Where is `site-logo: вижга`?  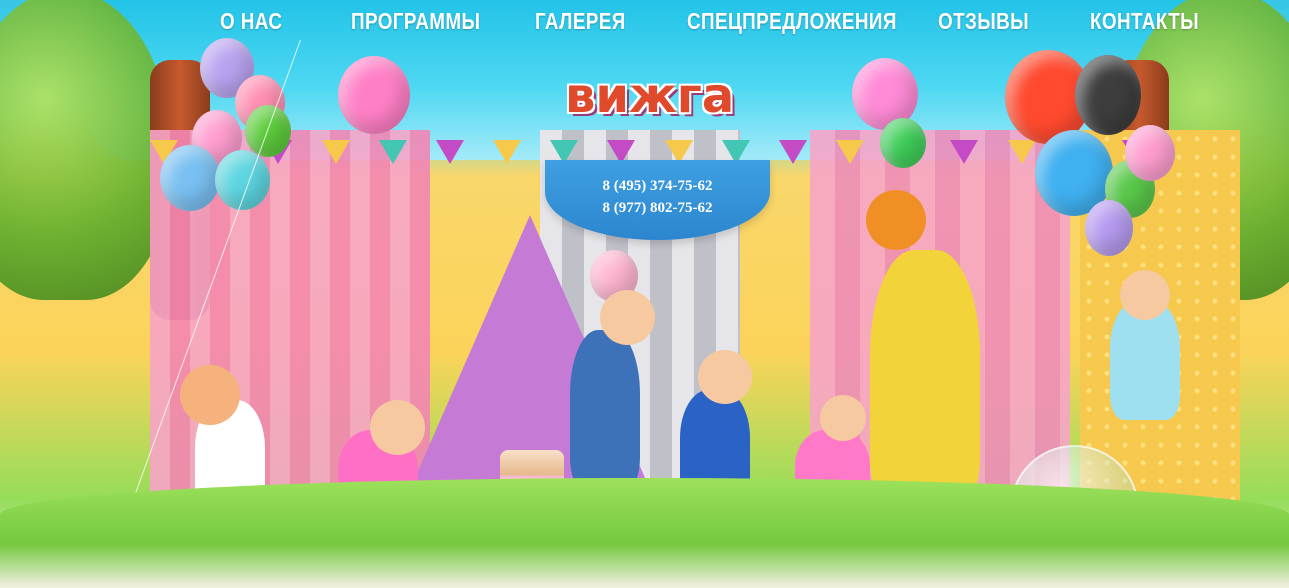 site-logo: вижга is located at coordinates (665, 103).